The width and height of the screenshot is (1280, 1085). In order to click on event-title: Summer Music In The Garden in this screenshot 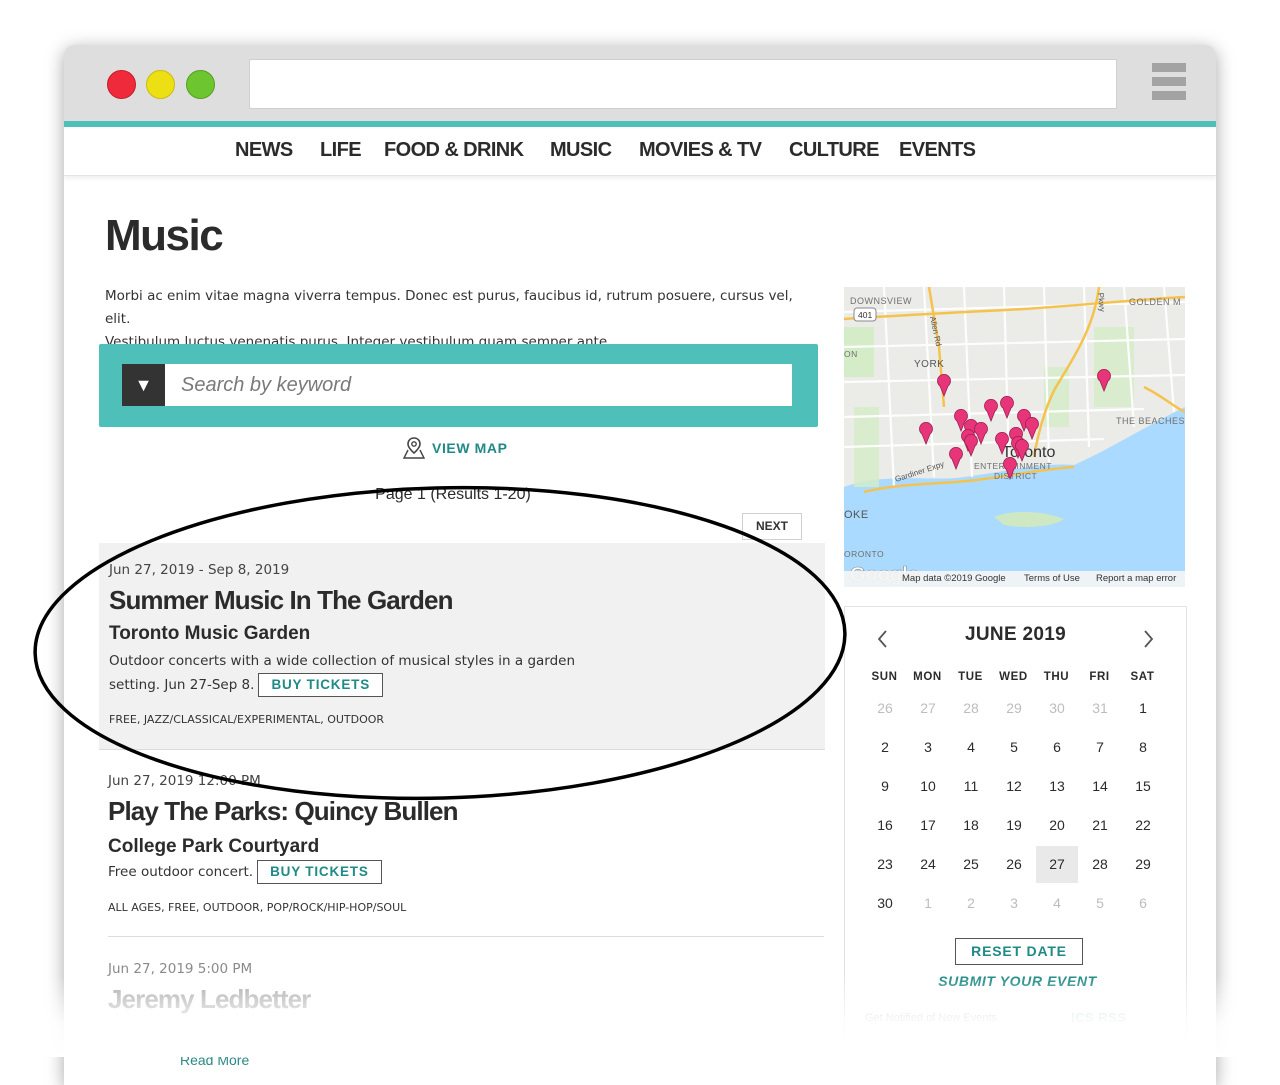, I will do `click(281, 600)`.